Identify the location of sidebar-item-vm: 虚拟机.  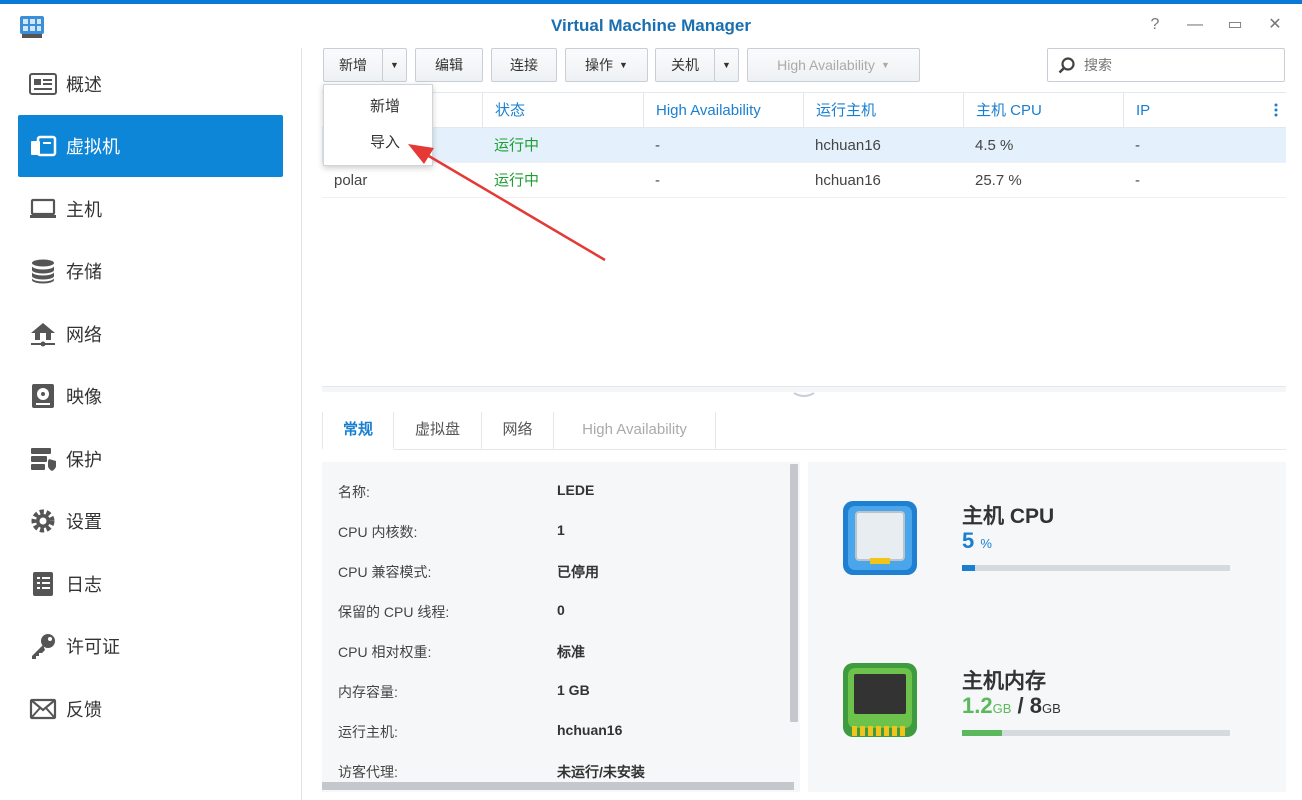
(150, 146).